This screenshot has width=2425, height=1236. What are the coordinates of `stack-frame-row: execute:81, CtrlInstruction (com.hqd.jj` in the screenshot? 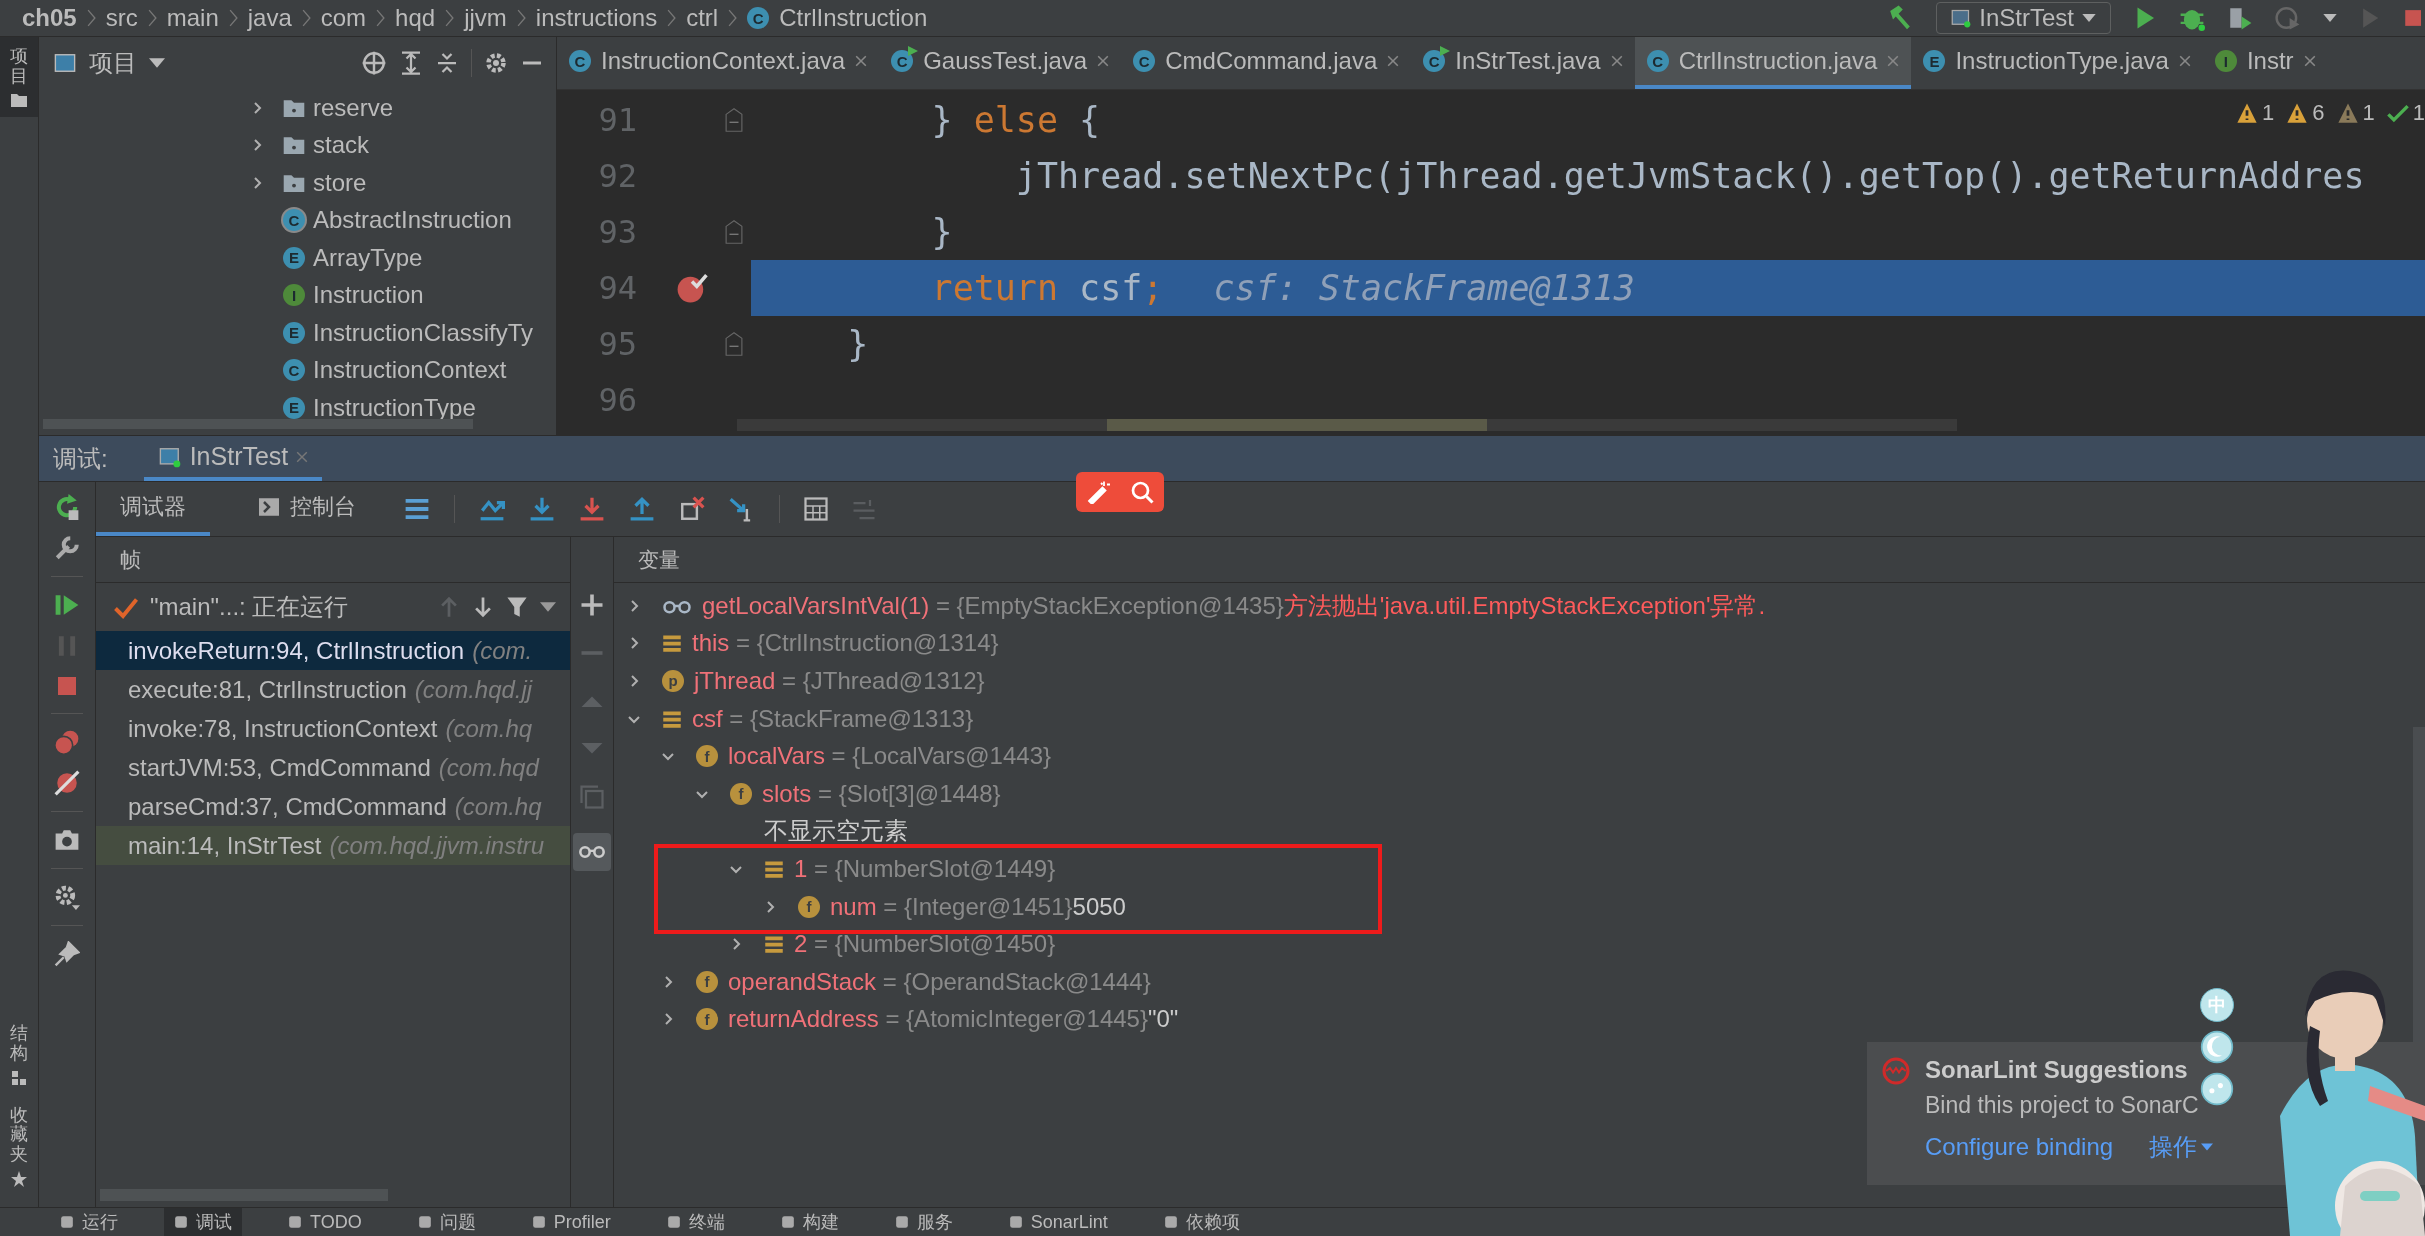 It's located at (333, 689).